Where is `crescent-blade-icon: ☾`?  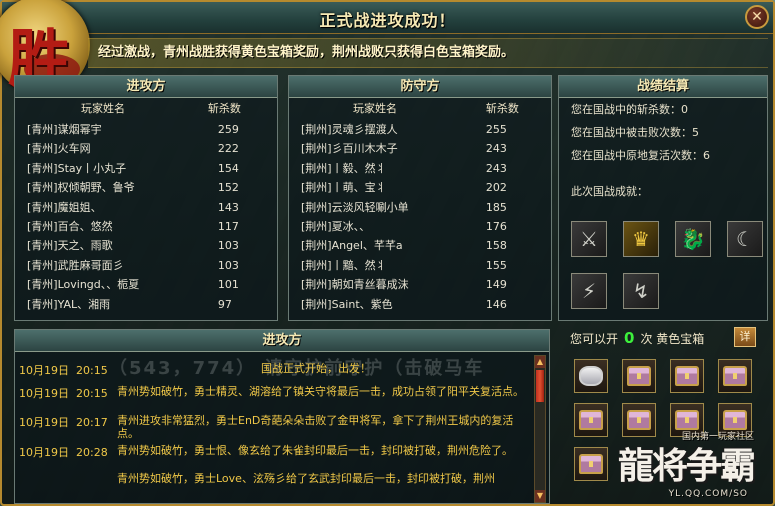 crescent-blade-icon: ☾ is located at coordinates (745, 239).